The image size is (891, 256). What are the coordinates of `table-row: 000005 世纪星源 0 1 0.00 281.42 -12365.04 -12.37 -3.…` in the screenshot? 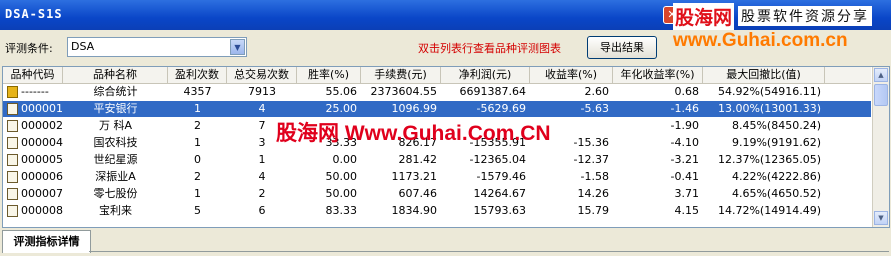 It's located at (437, 160).